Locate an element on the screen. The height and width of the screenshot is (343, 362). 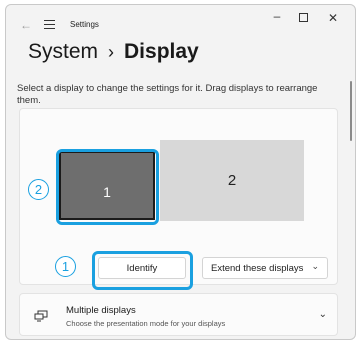
monitor-highlight is located at coordinates (107, 187).